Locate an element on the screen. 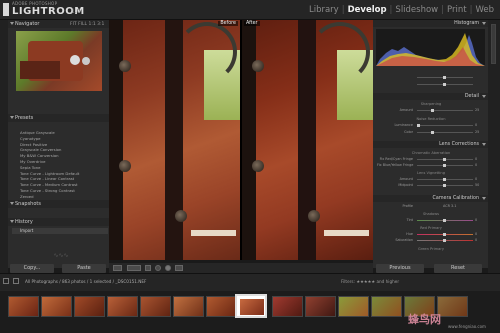 Image resolution: width=500 pixels, height=333 pixels. scrollbar-thumb is located at coordinates (493, 44).